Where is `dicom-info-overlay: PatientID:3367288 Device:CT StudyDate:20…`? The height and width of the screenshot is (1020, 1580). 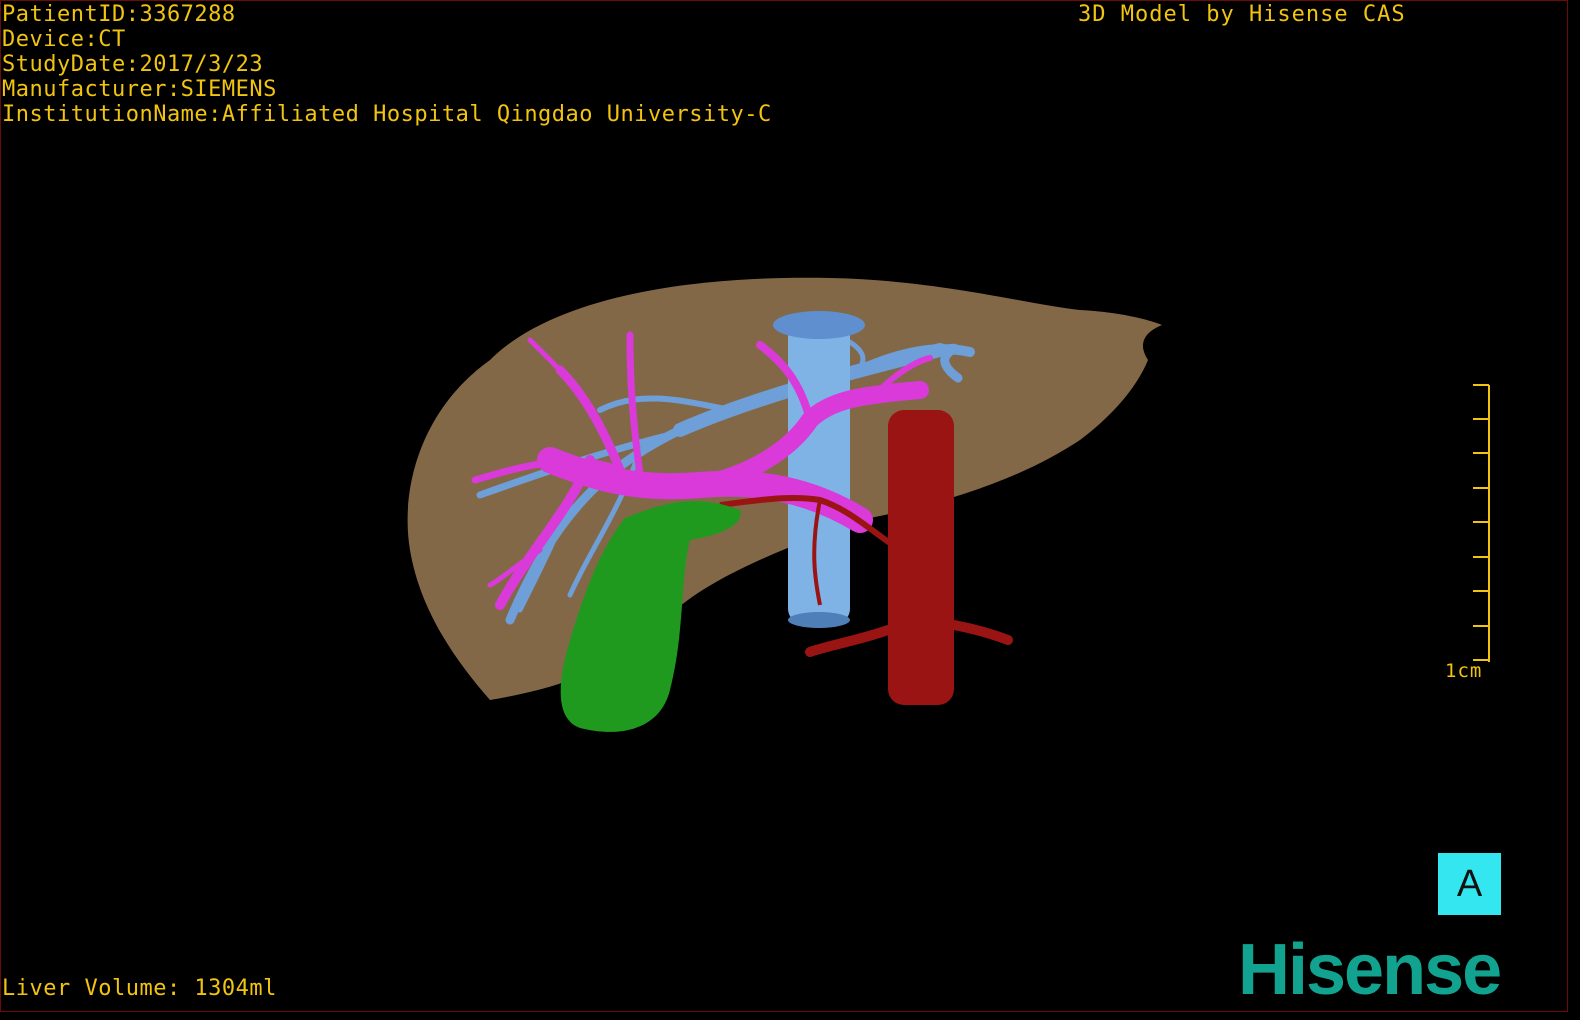 dicom-info-overlay: PatientID:3367288 Device:CT StudyDate:20… is located at coordinates (387, 64).